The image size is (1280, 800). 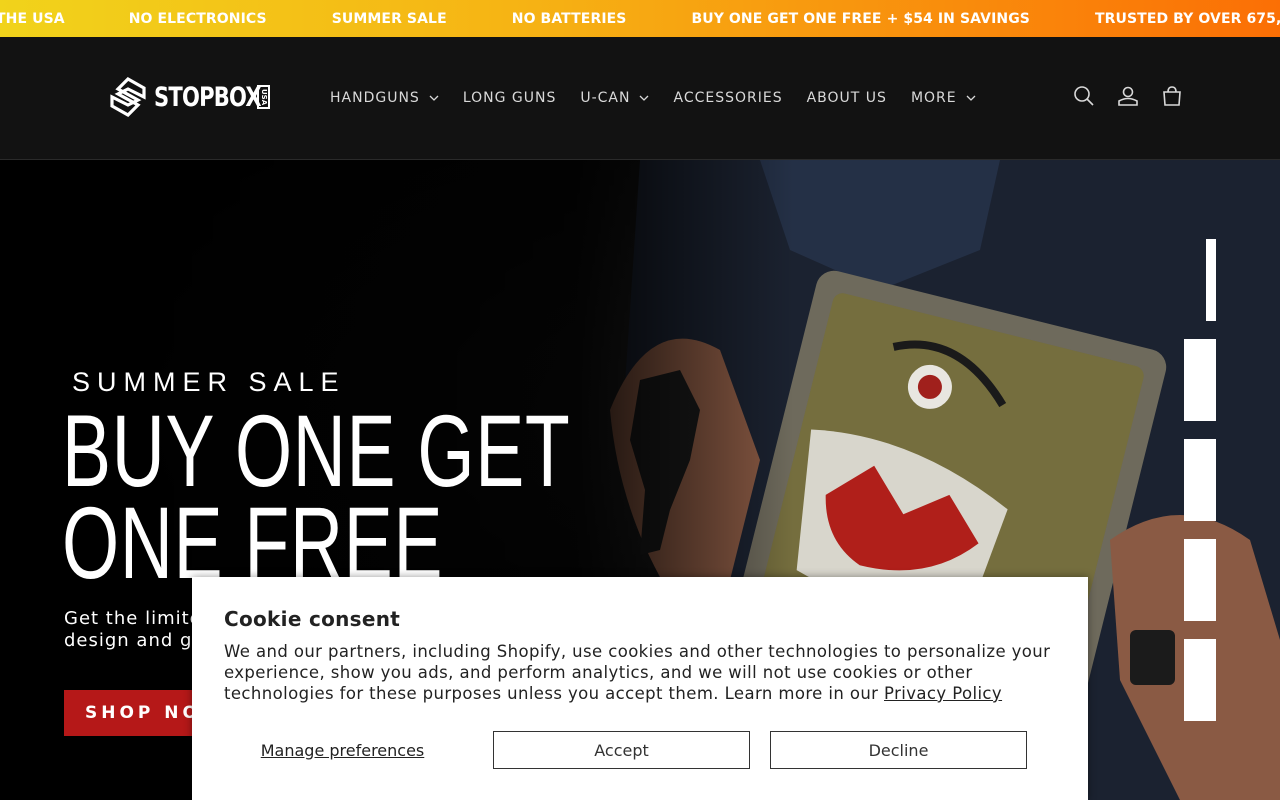 I want to click on nav-item-about-us: ABOUT US, so click(x=847, y=98).